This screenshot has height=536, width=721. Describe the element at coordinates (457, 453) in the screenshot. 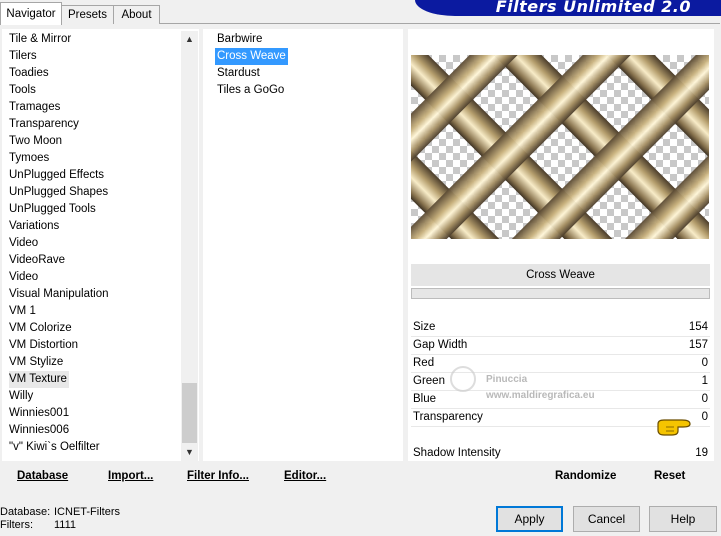

I see `param-label: Shadow Intensity` at that location.